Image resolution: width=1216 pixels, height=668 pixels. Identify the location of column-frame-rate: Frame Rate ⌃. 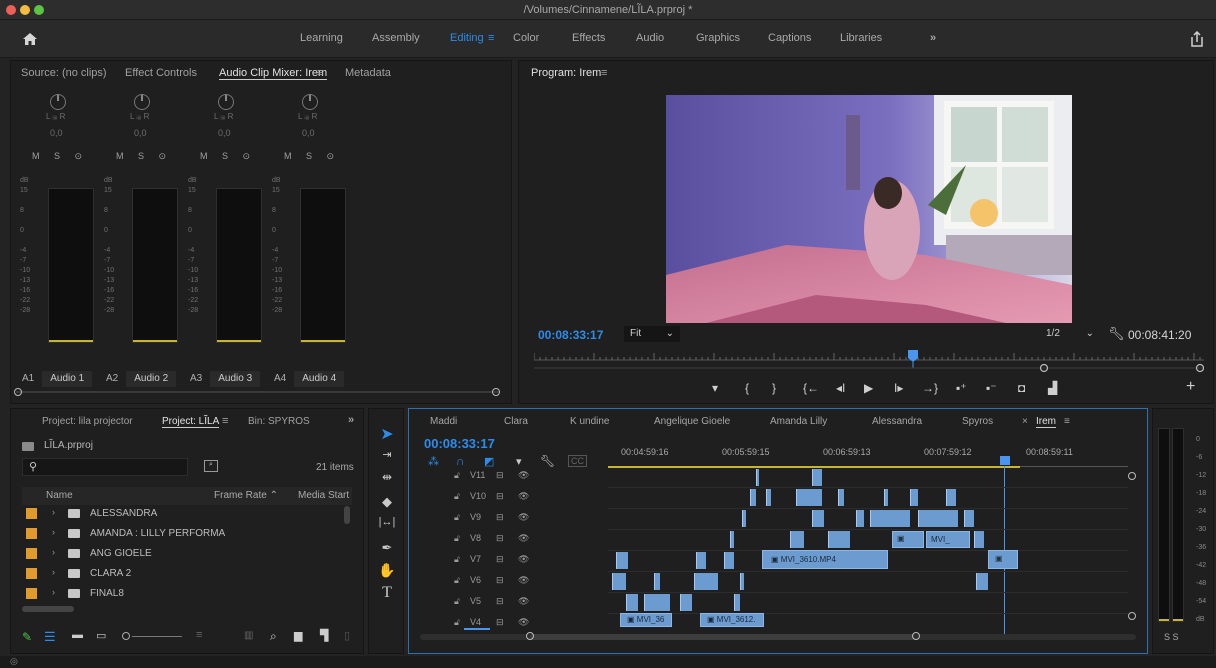
(246, 495).